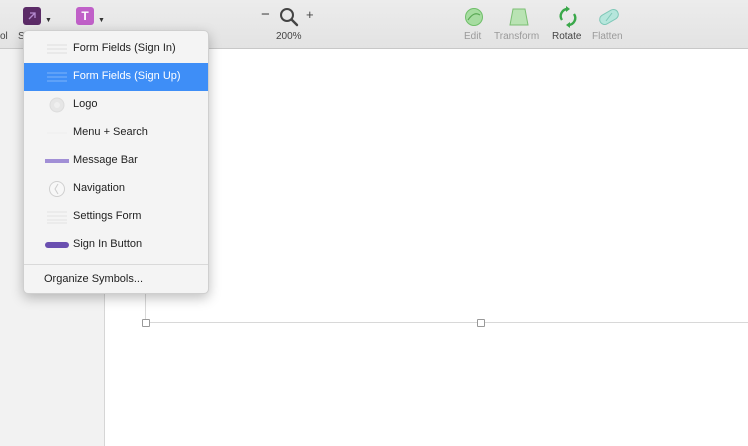 This screenshot has width=748, height=446. What do you see at coordinates (474, 17) in the screenshot?
I see `edit-icon` at bounding box center [474, 17].